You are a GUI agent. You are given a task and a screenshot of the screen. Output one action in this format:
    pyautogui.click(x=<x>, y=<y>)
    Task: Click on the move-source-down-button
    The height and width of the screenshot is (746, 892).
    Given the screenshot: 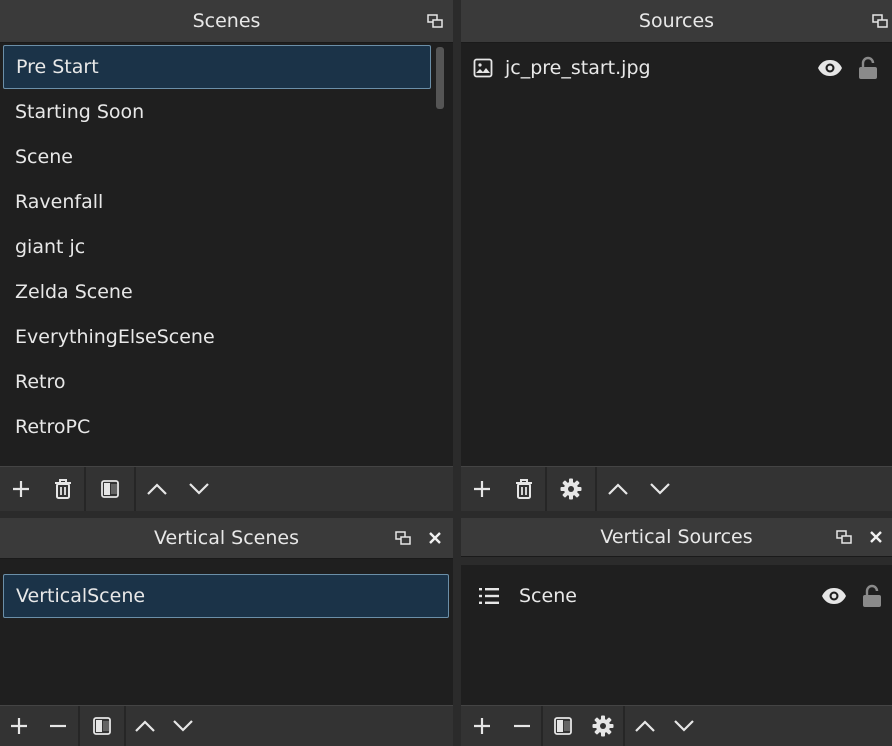 What is the action you would take?
    pyautogui.click(x=660, y=489)
    